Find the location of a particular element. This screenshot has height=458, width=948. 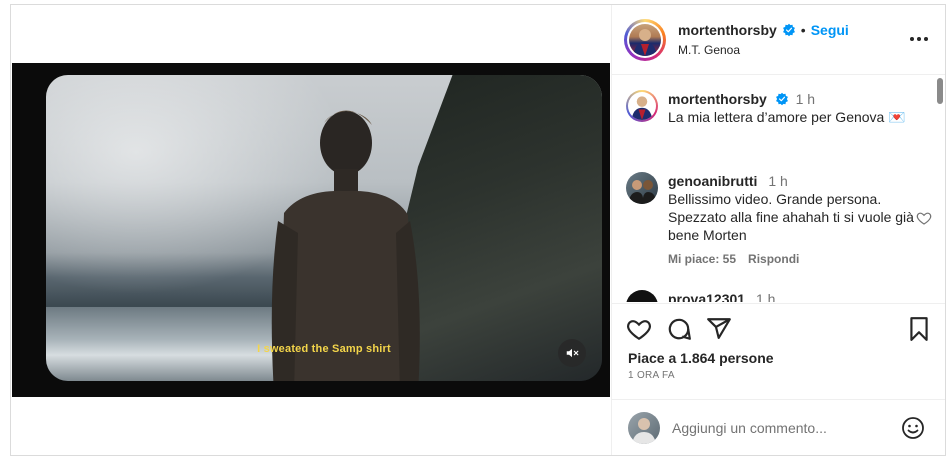

current-user-avatar is located at coordinates (644, 428).